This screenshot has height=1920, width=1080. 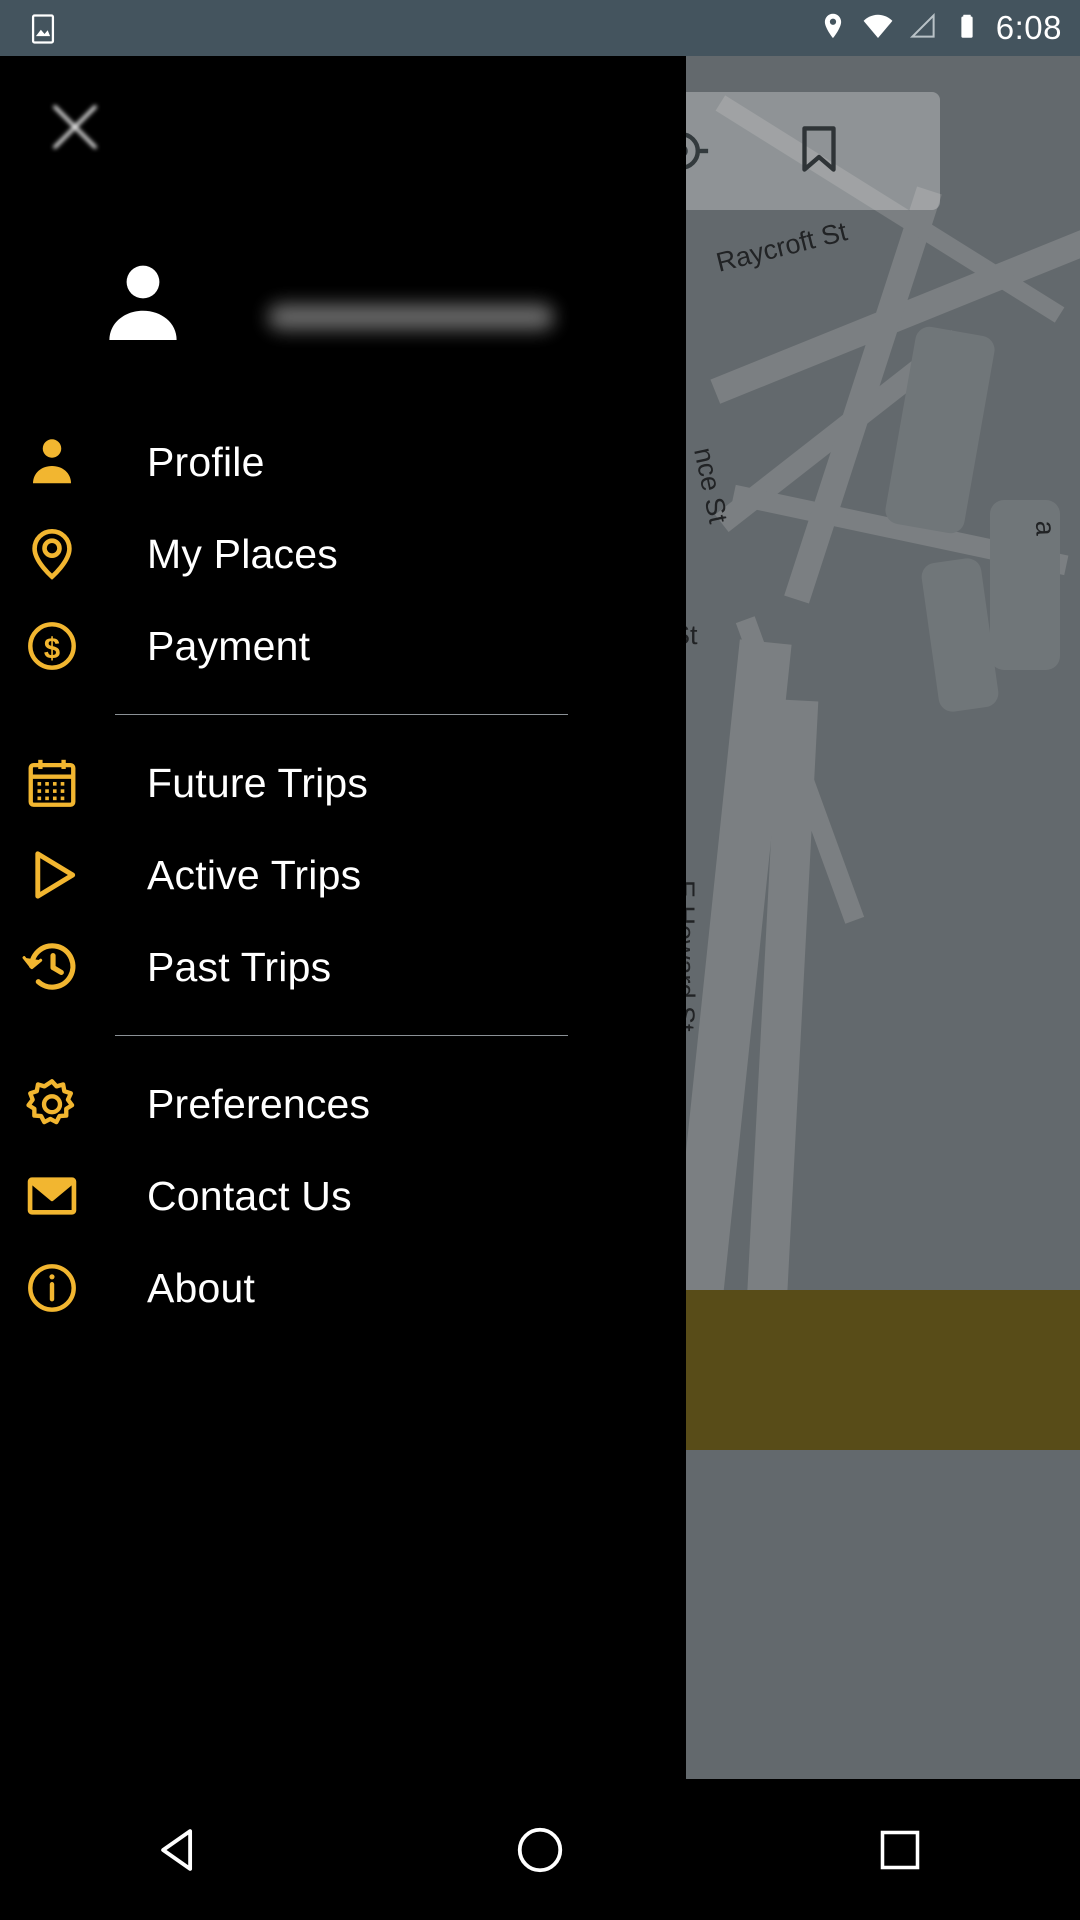 What do you see at coordinates (343, 646) in the screenshot?
I see `menu-item-payment: $ Payment` at bounding box center [343, 646].